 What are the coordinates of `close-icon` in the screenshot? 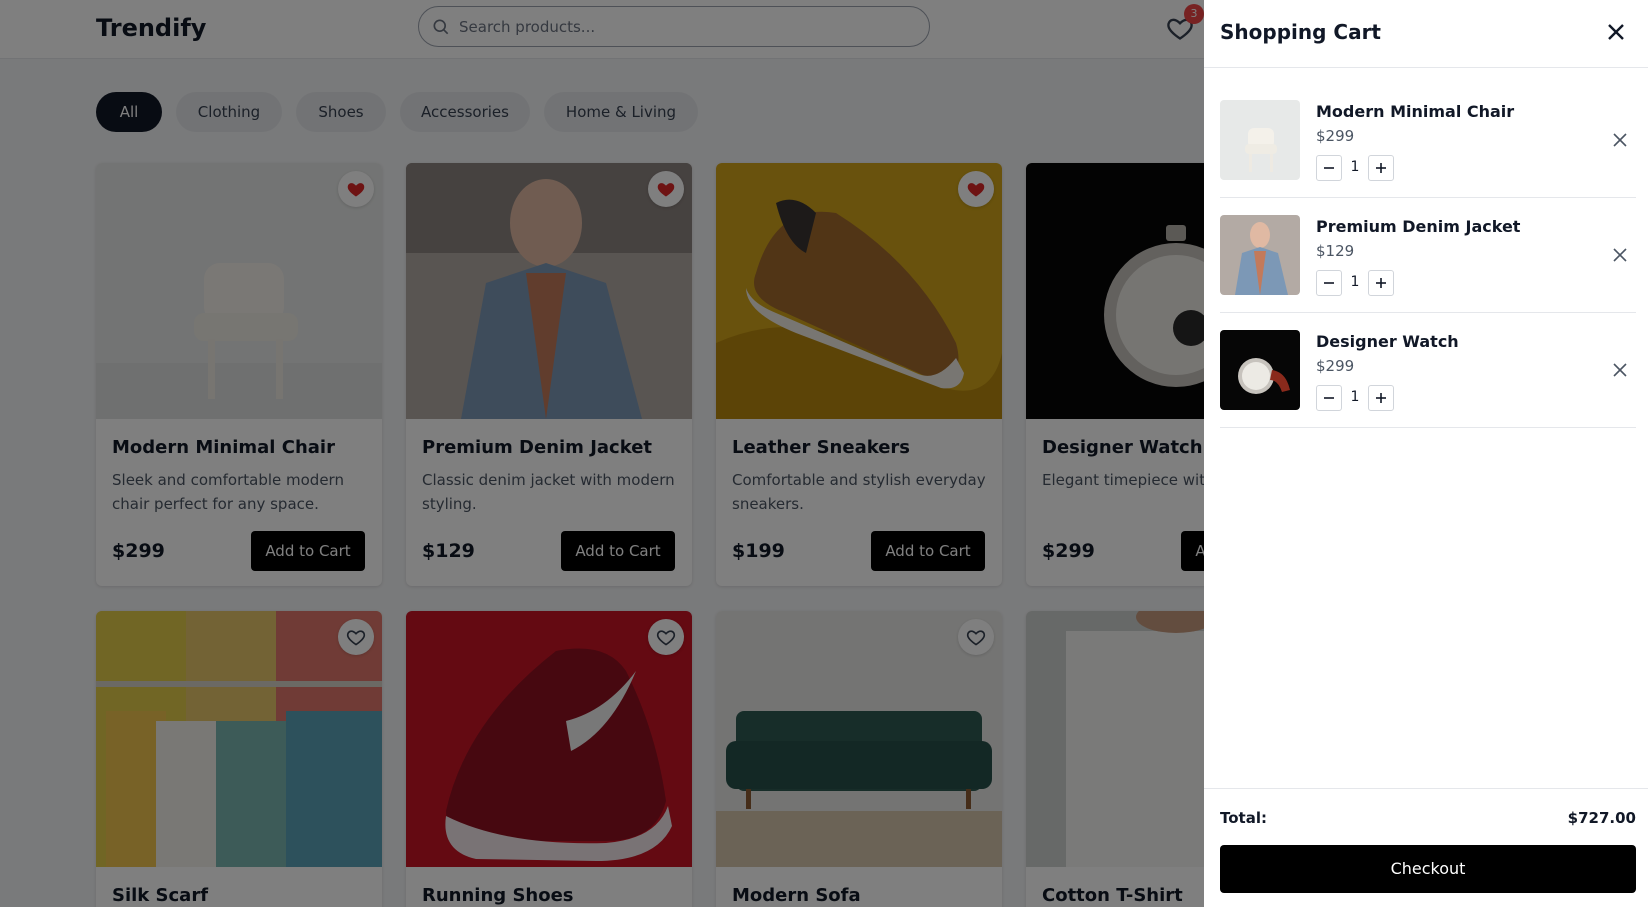 It's located at (1616, 32).